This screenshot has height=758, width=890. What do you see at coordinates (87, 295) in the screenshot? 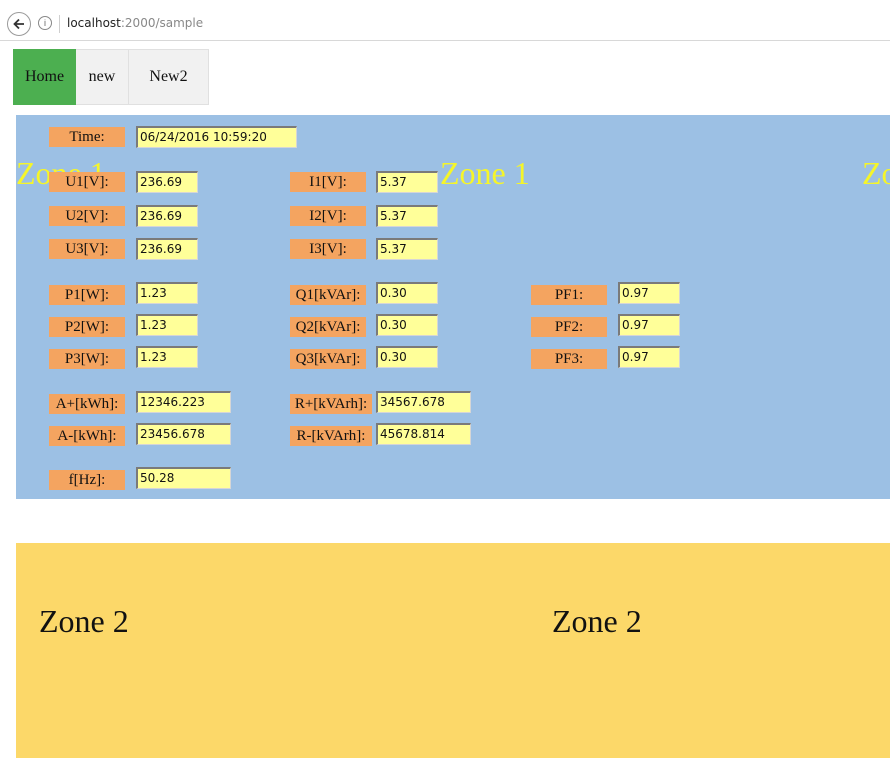
I see `p1-label: P1[W]:` at bounding box center [87, 295].